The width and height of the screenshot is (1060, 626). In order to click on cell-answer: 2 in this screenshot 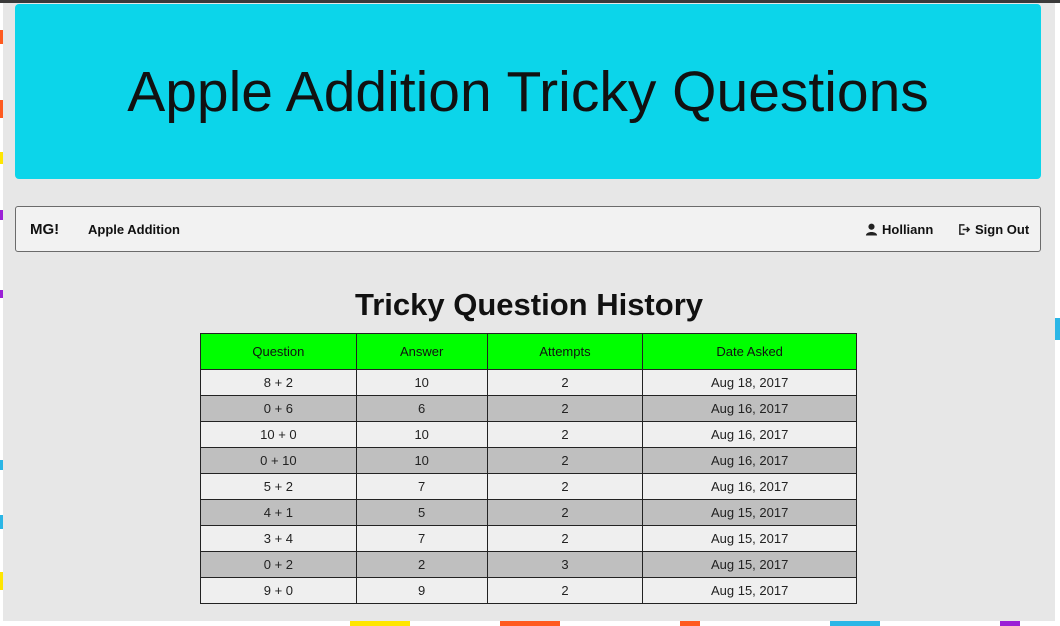, I will do `click(421, 564)`.